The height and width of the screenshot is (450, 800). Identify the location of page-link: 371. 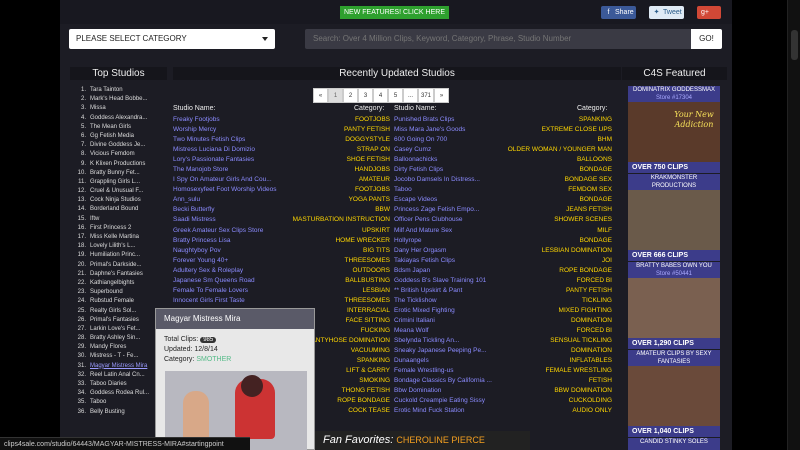
(426, 95).